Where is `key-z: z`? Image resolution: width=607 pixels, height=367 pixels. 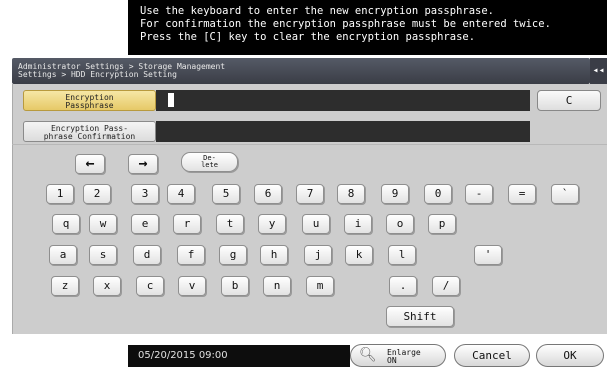
key-z: z is located at coordinates (65, 286).